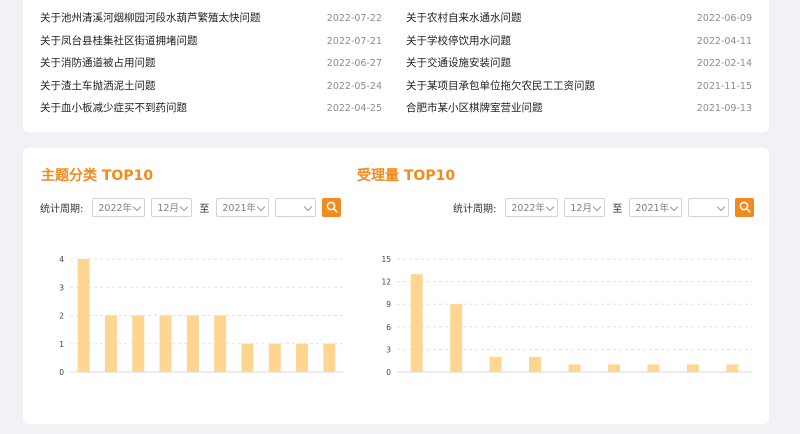 The image size is (800, 434). Describe the element at coordinates (579, 12) in the screenshot. I see `issue-list-item: 关于农村自来水通水问题 2022-06-09` at that location.